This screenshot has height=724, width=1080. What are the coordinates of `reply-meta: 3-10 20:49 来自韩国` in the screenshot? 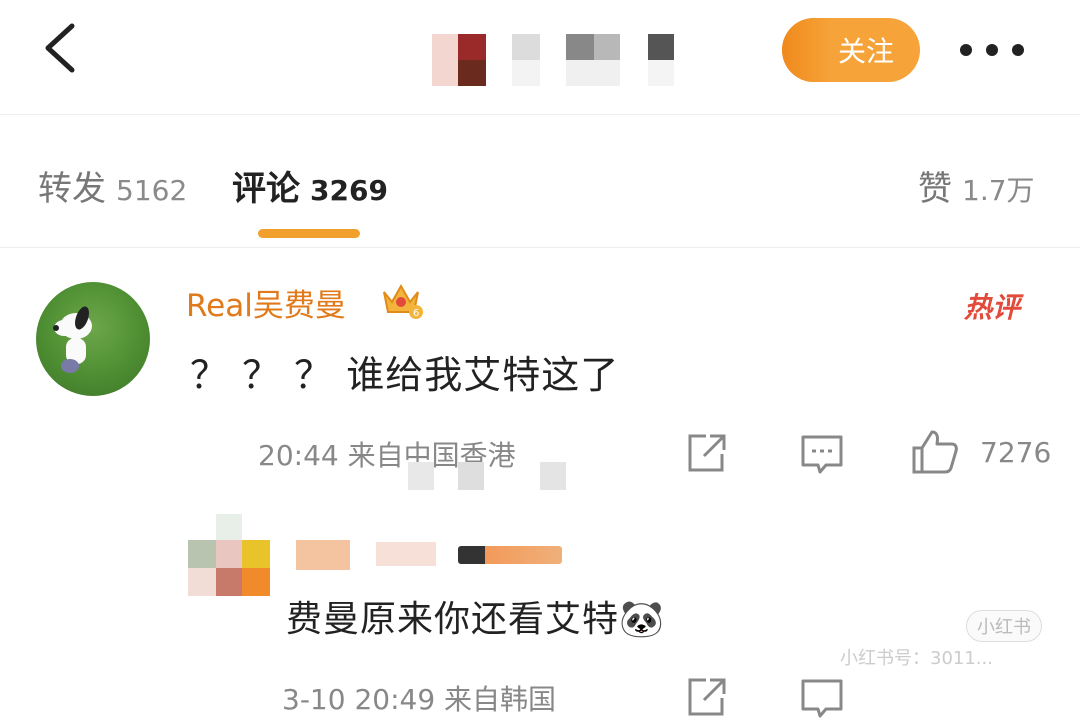 It's located at (419, 699).